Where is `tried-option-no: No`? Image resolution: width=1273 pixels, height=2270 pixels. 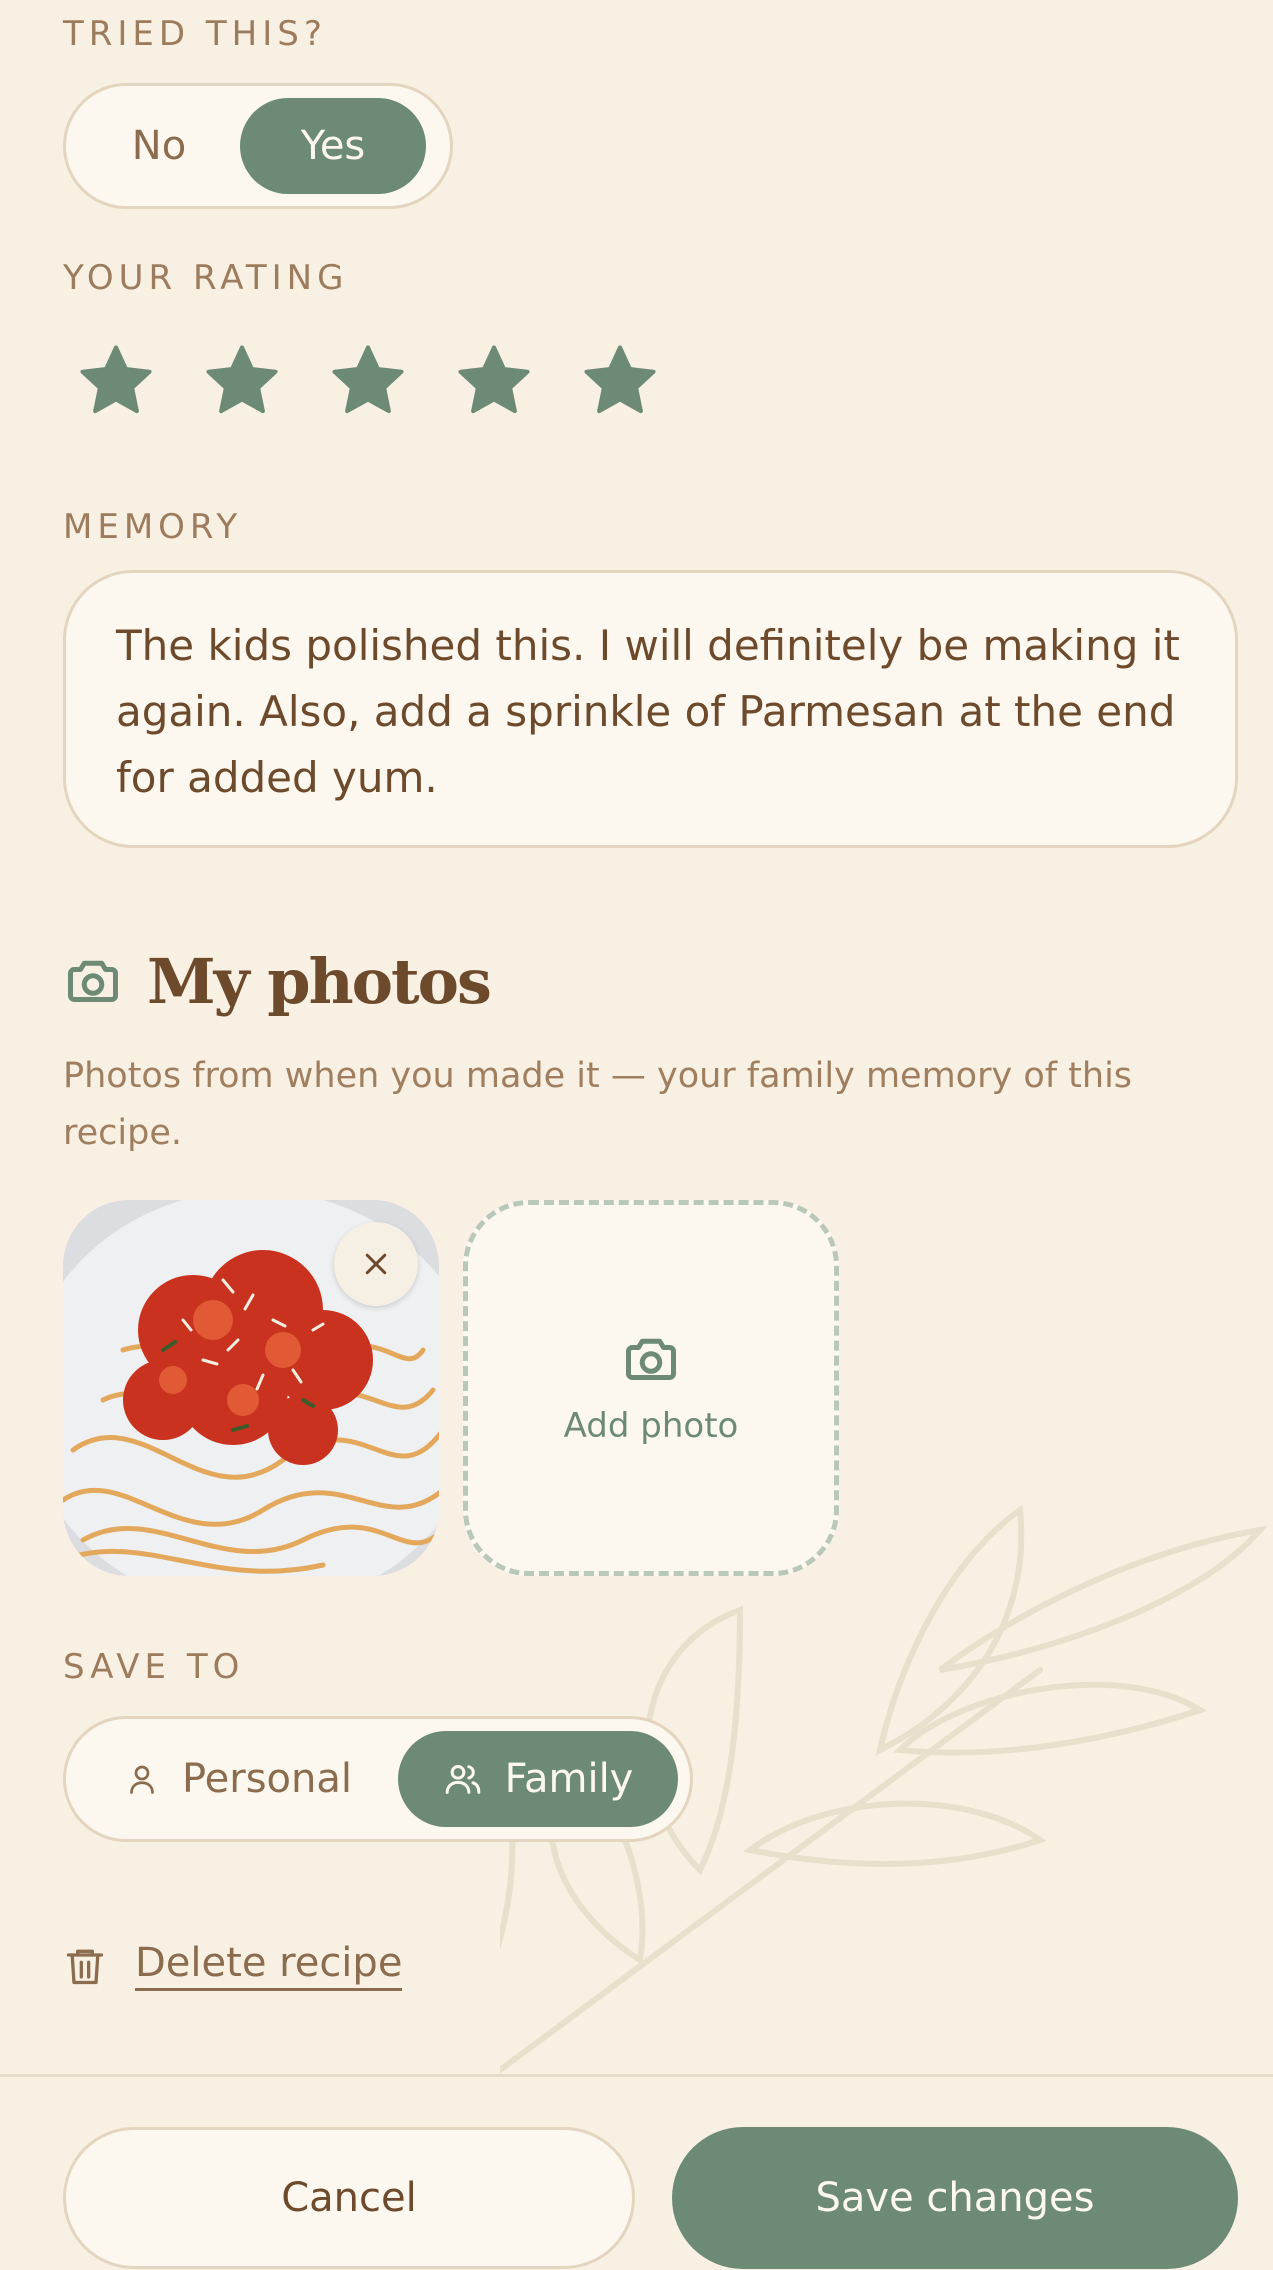
tried-option-no: No is located at coordinates (159, 146).